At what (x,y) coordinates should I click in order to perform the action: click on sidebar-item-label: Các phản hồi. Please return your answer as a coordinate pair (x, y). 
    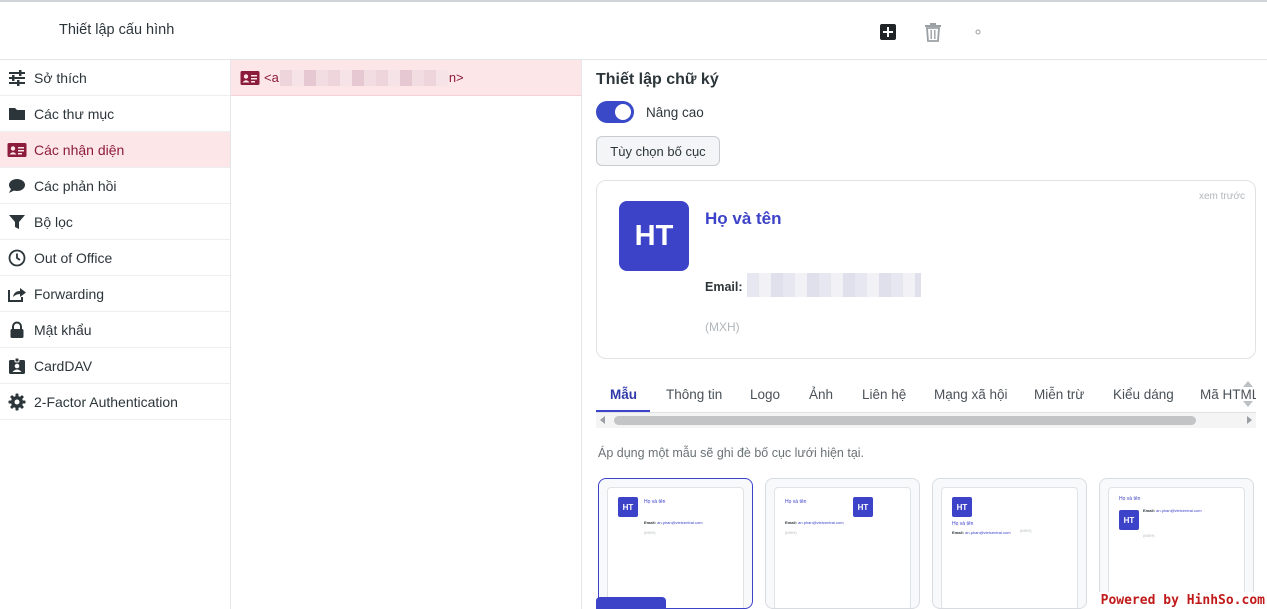
    Looking at the image, I should click on (75, 185).